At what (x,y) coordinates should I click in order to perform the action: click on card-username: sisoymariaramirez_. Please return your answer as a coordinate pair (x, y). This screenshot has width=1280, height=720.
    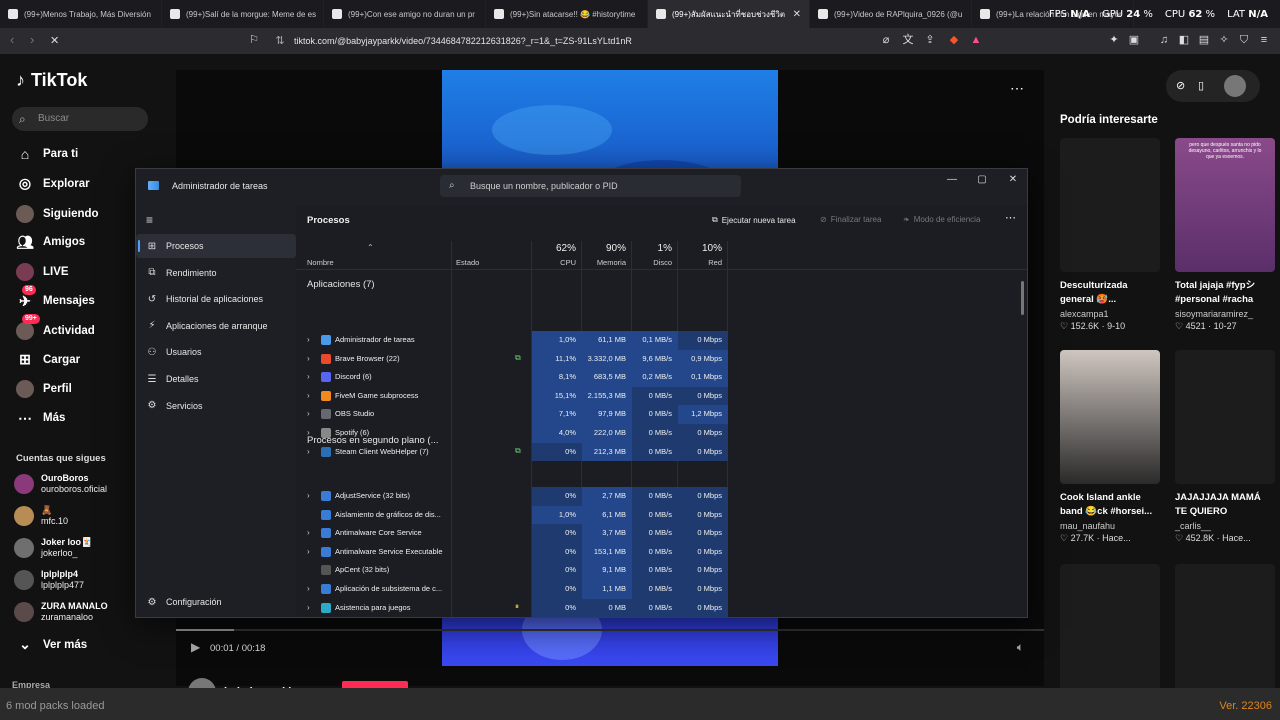
    Looking at the image, I should click on (1225, 314).